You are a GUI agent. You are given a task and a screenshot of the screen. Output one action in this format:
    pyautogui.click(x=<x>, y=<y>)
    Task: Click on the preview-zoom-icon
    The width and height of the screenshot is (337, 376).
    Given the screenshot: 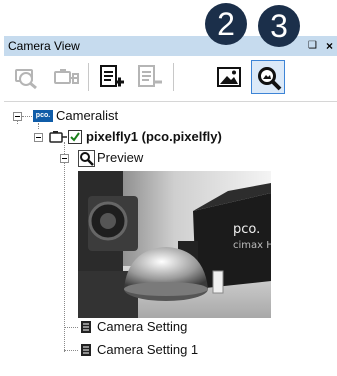 What is the action you would take?
    pyautogui.click(x=270, y=79)
    